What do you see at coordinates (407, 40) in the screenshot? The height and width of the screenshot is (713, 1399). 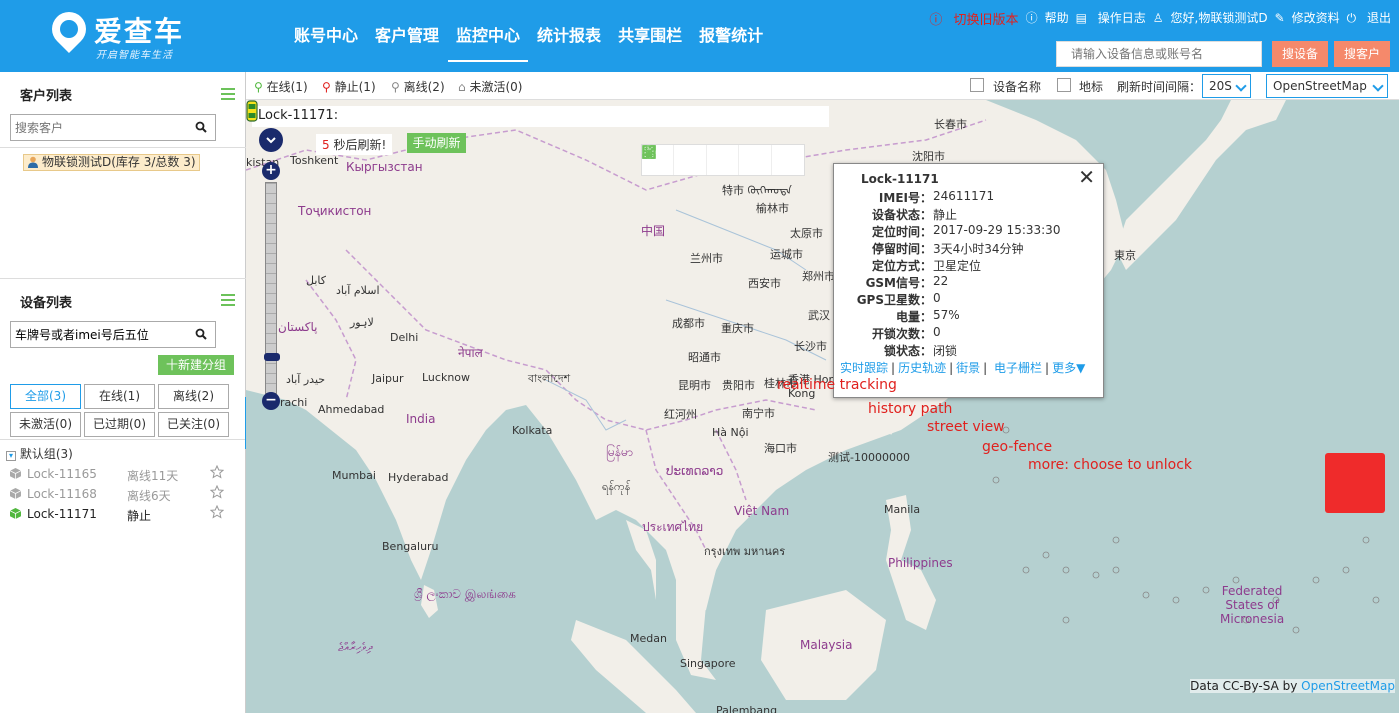 I see `nav-customers: 客户管理` at bounding box center [407, 40].